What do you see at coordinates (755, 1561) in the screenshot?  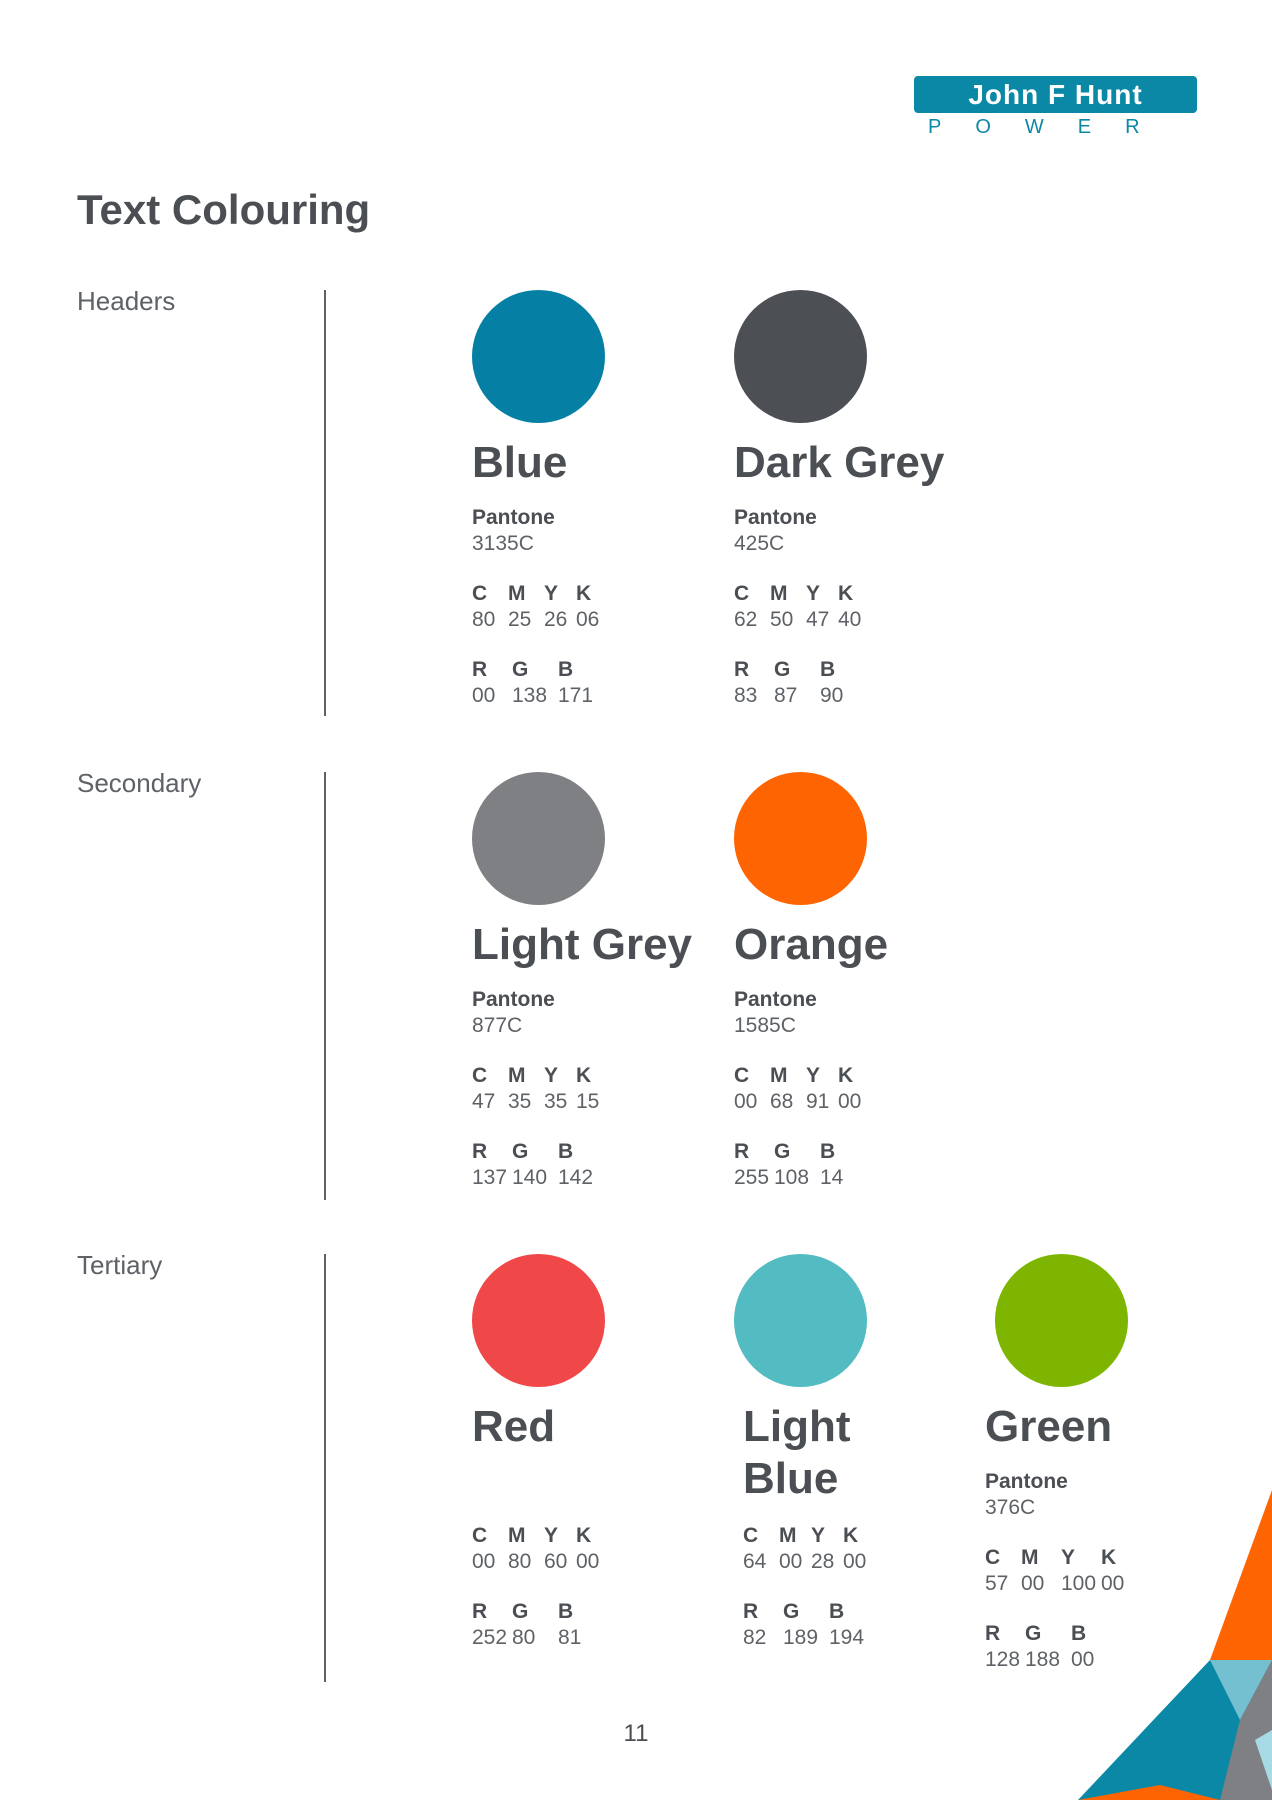 I see `cmyk-value: 64` at bounding box center [755, 1561].